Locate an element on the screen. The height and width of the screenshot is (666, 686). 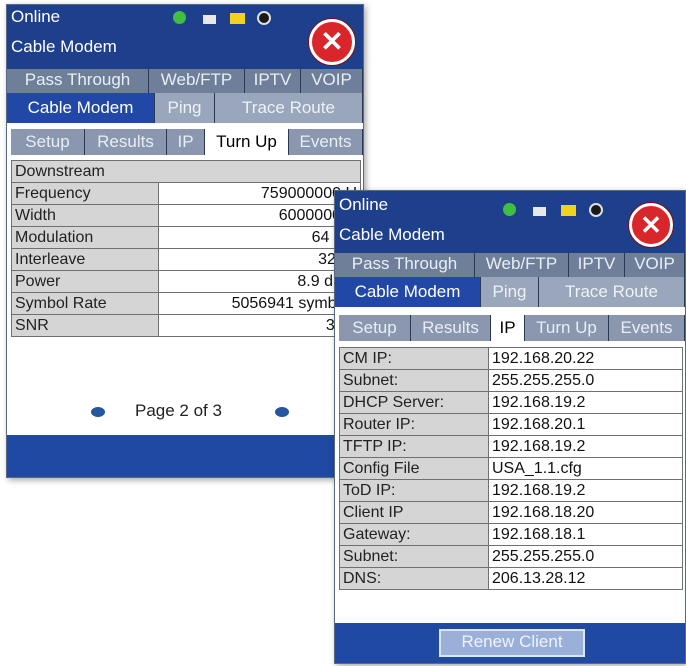
row-value: 192.168.20.1 is located at coordinates (585, 424).